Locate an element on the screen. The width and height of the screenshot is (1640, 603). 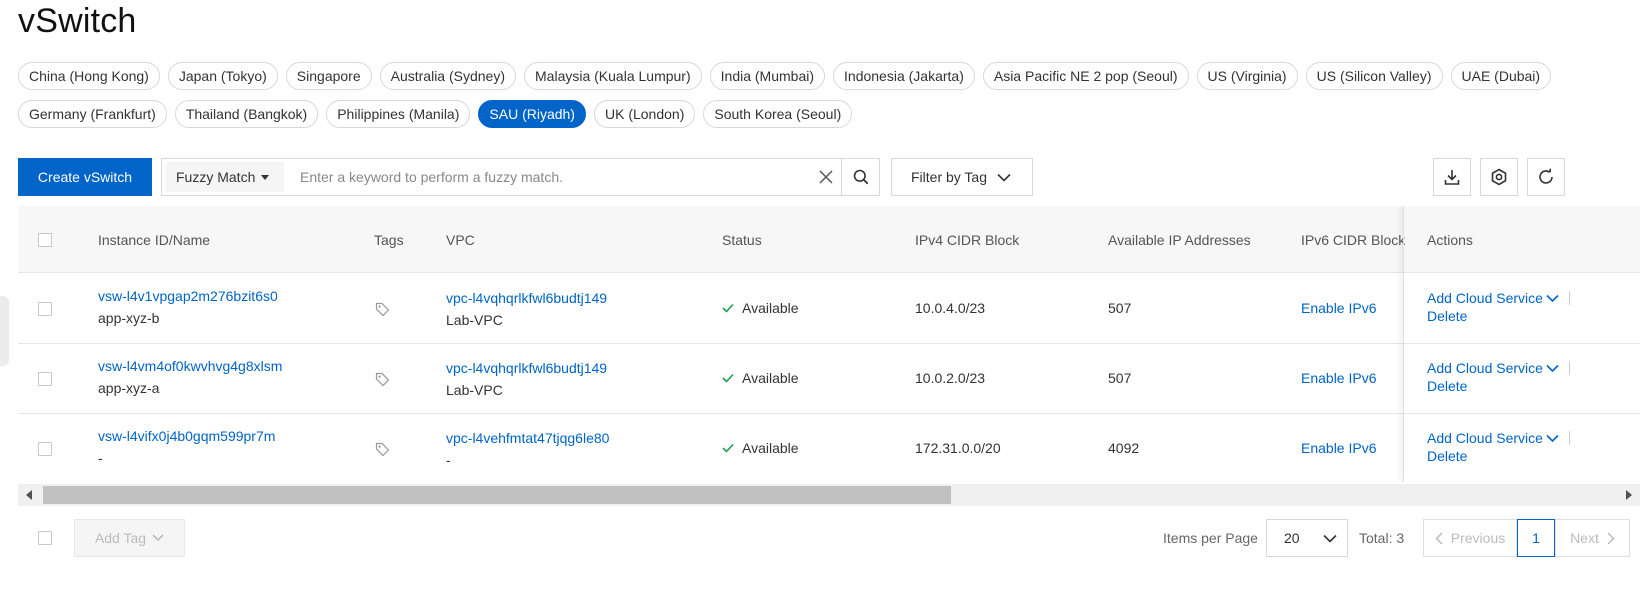
scroll-left-icon is located at coordinates (29, 495).